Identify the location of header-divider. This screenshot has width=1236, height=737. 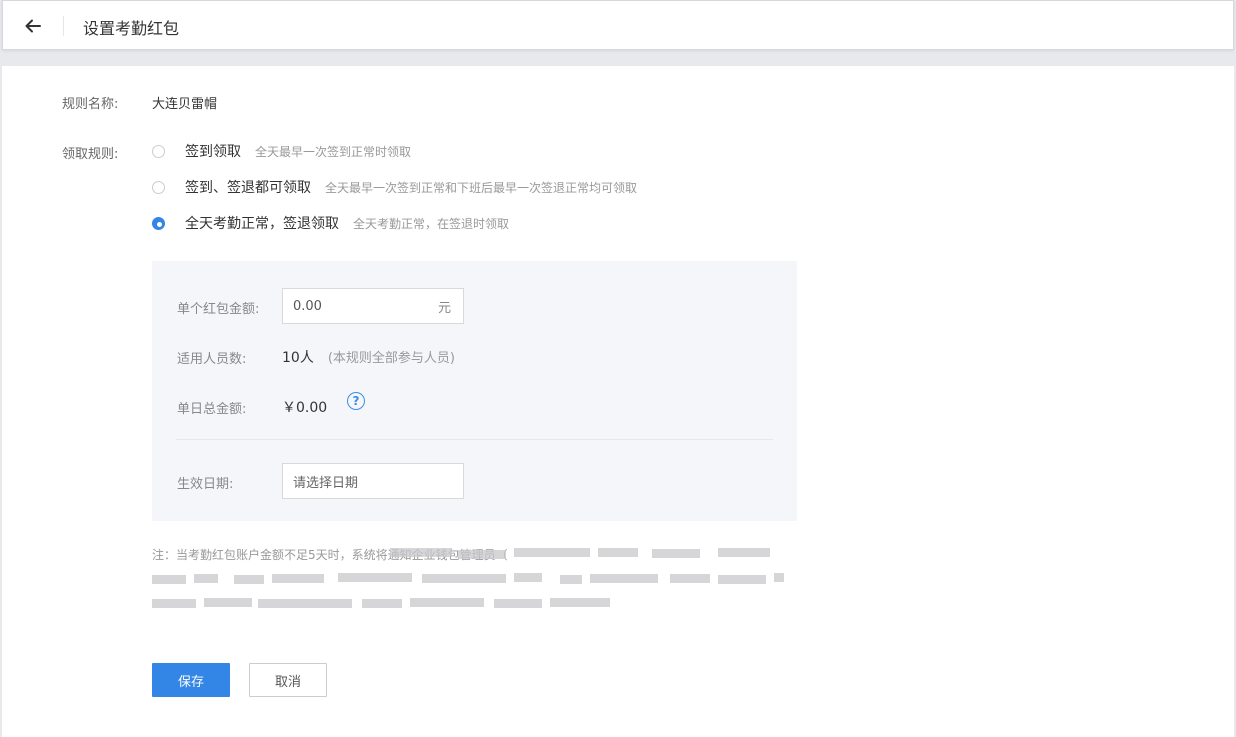
(63, 26).